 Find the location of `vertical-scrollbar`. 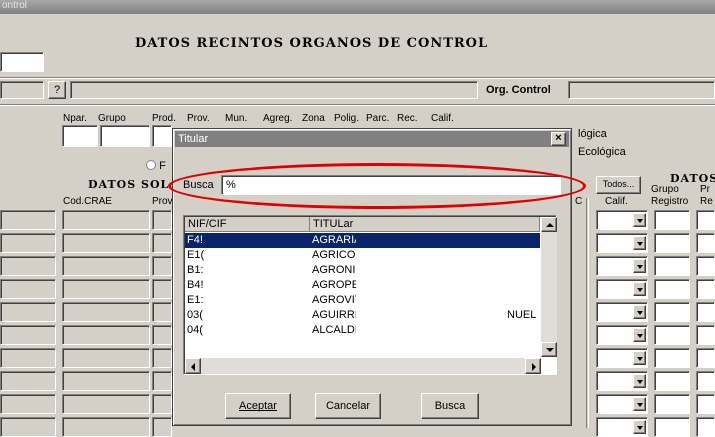

vertical-scrollbar is located at coordinates (549, 287).